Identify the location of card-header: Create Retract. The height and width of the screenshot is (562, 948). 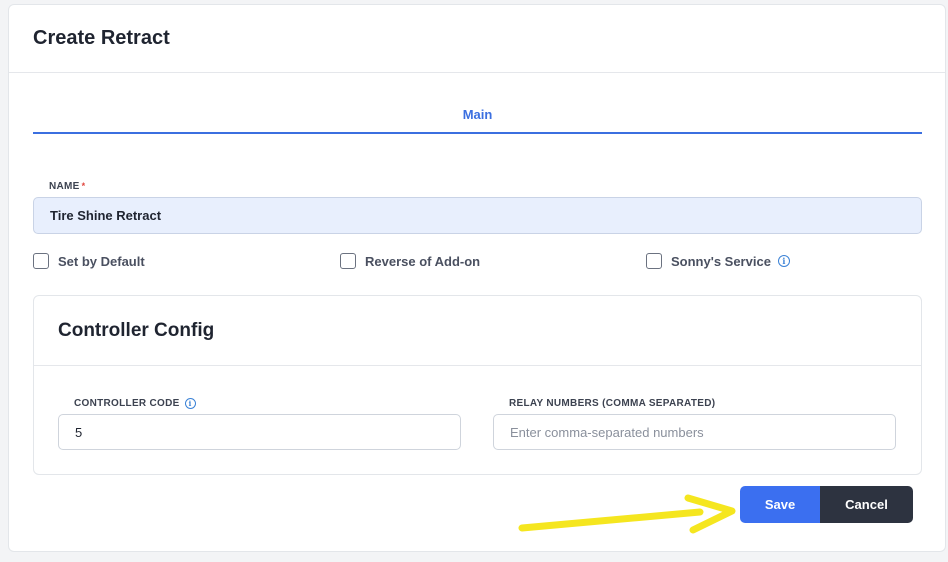
(477, 39).